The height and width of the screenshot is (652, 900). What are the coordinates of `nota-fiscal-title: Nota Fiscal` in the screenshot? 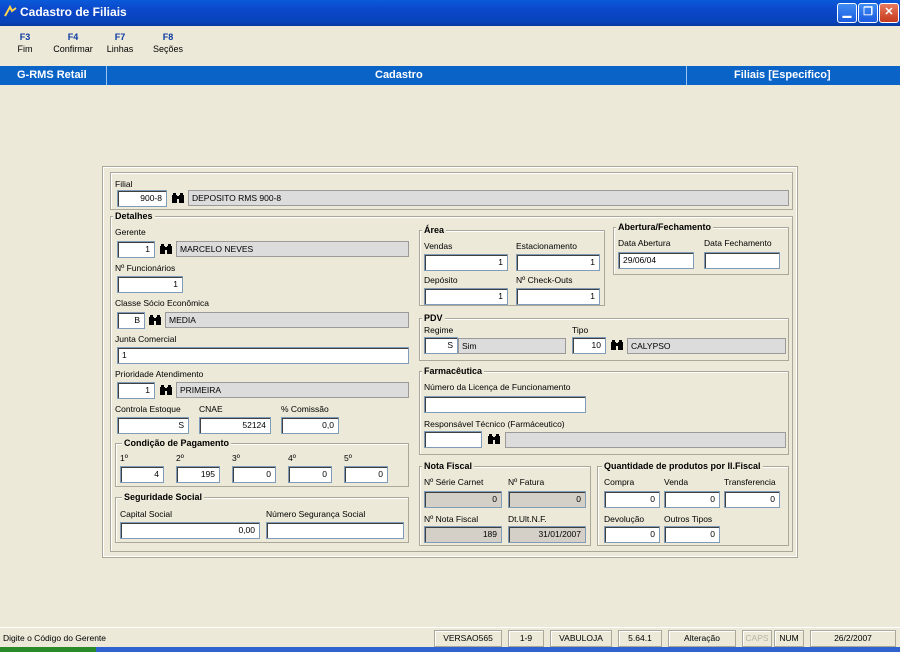 It's located at (448, 466).